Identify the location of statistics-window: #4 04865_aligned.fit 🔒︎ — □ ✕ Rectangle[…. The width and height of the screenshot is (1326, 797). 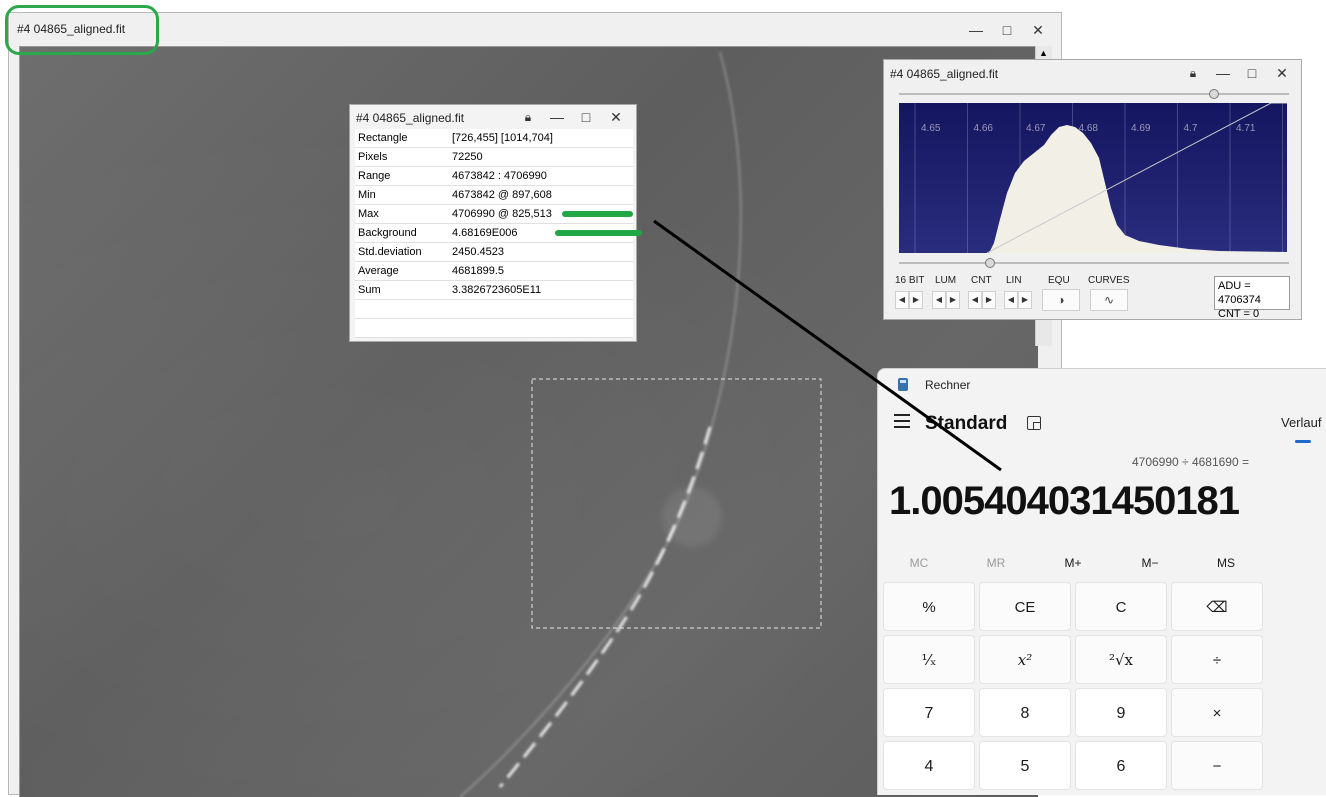
(493, 223).